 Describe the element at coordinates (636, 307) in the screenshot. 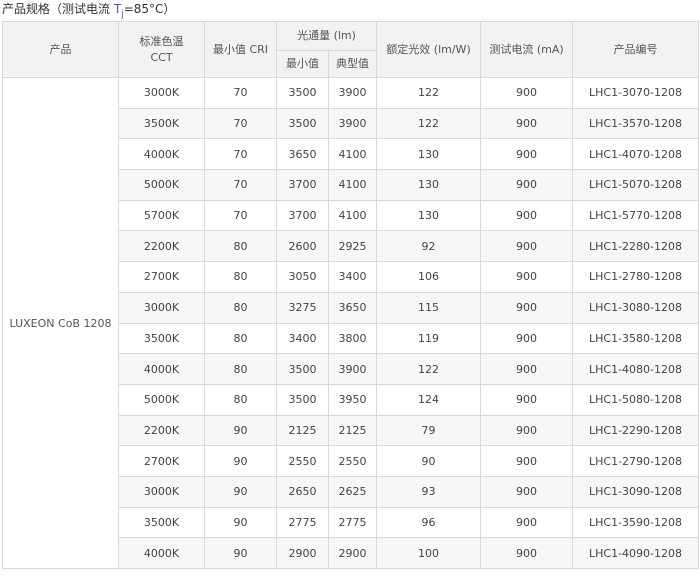

I see `part-number-cell: LHC1-3080-1208` at that location.